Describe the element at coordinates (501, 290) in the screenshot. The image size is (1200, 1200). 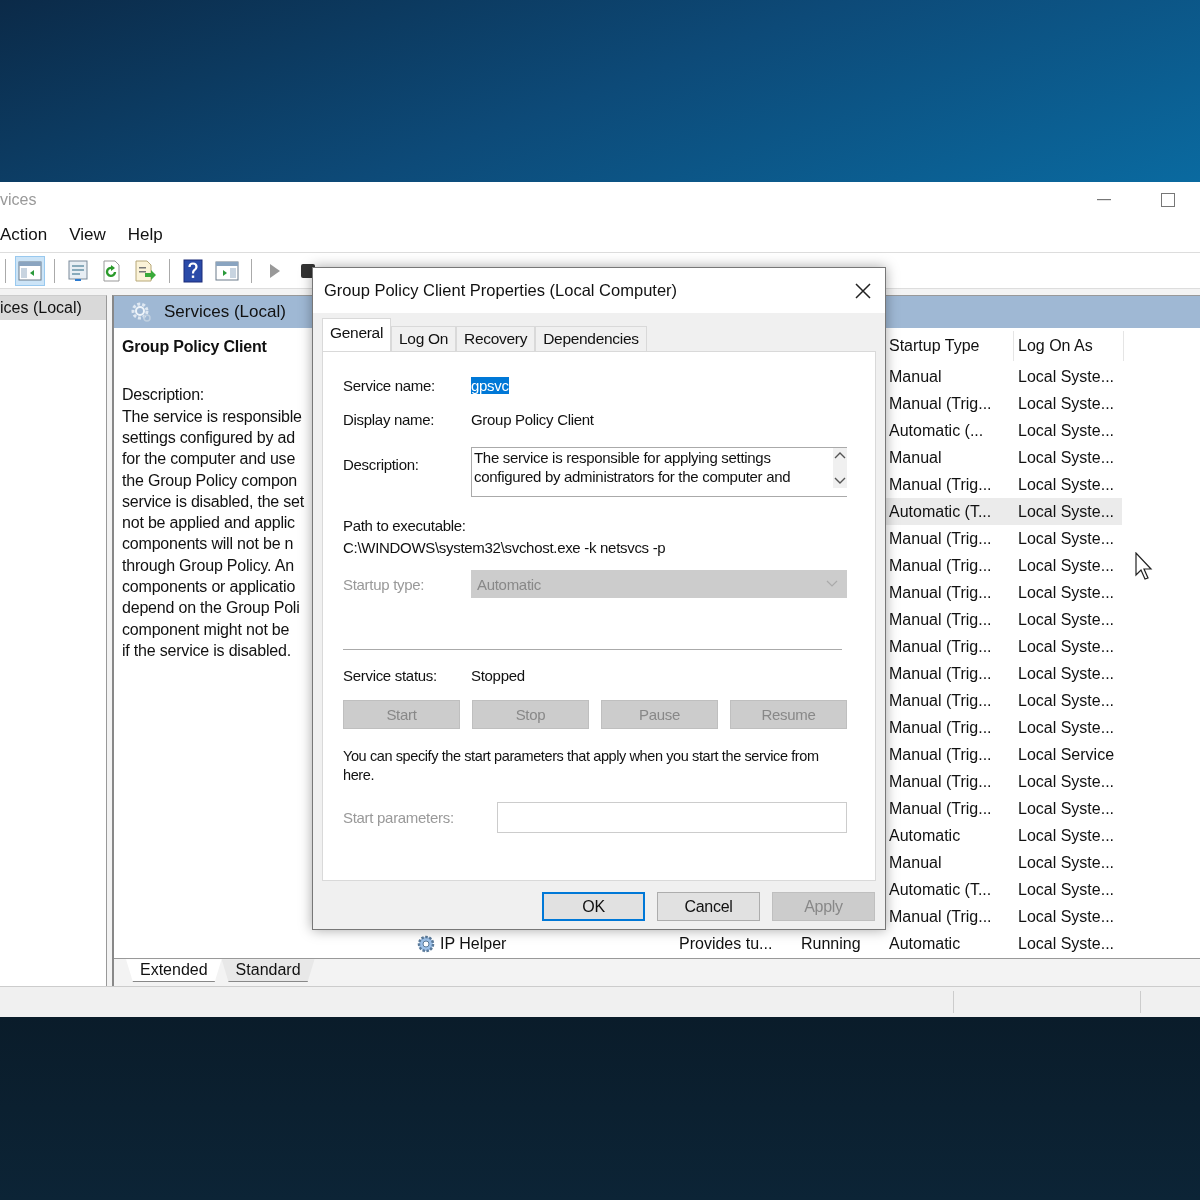
I see `dialog-title: Group Policy Client Properties (Local Computer)` at that location.